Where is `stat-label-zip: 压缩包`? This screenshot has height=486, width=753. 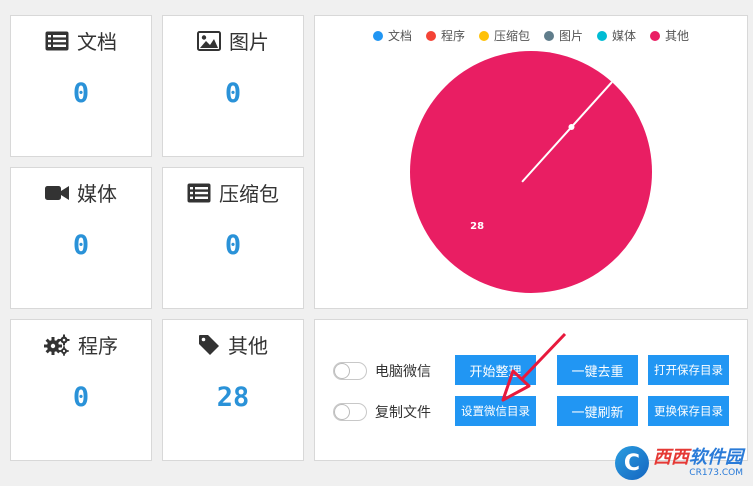 stat-label-zip: 压缩包 is located at coordinates (249, 194).